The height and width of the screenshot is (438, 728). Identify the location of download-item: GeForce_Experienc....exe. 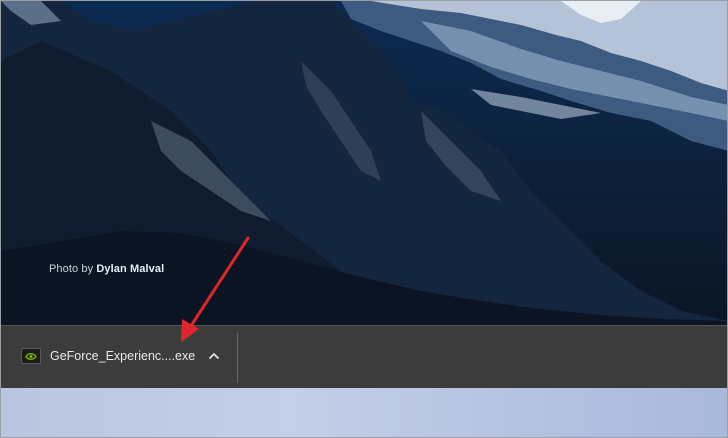
(119, 357).